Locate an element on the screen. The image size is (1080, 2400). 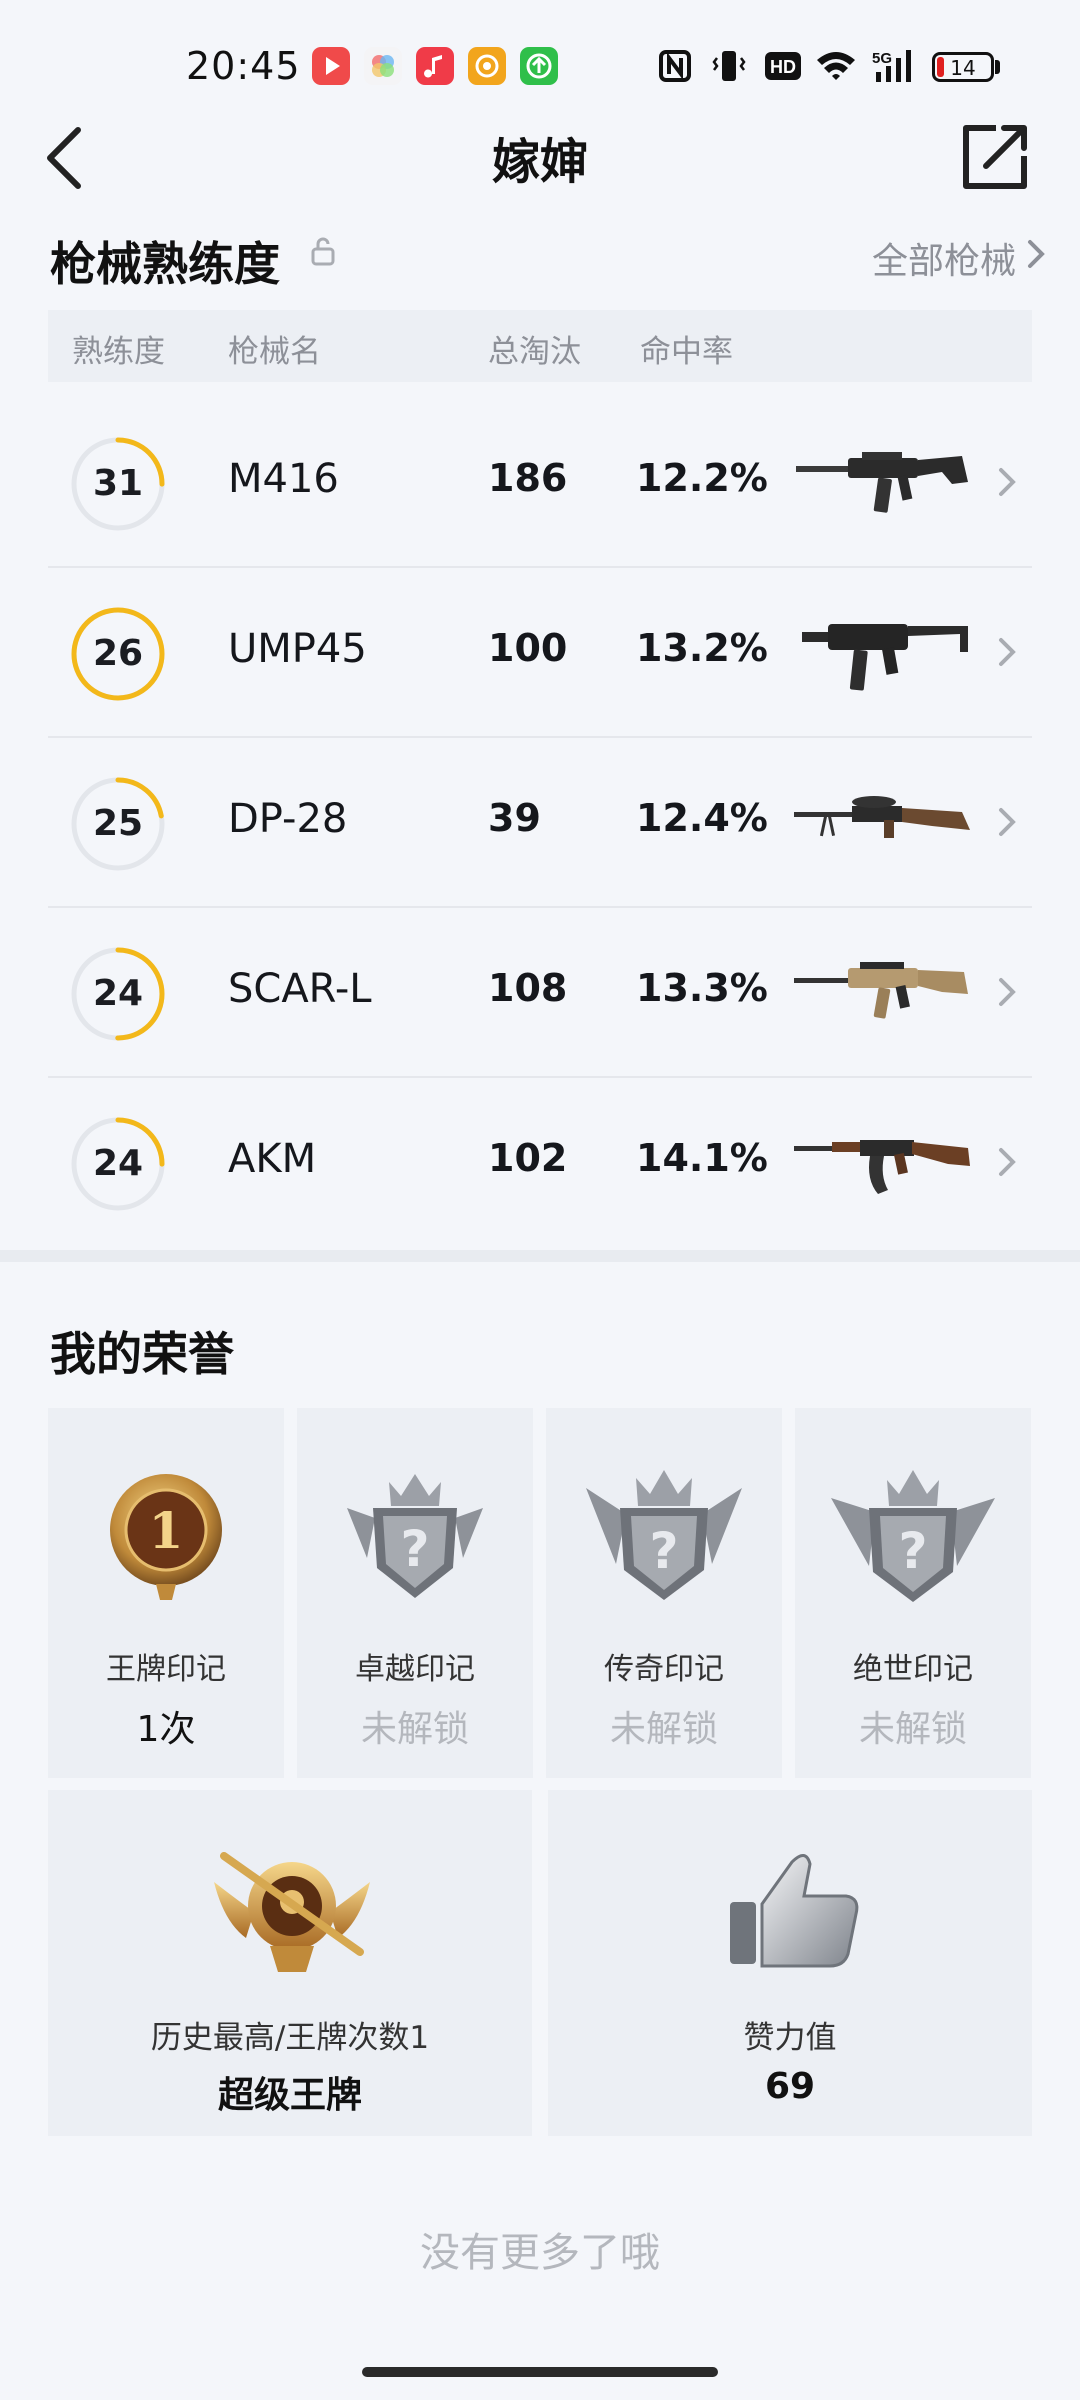
honors-section-title: 我的荣誉 is located at coordinates (142, 1354).